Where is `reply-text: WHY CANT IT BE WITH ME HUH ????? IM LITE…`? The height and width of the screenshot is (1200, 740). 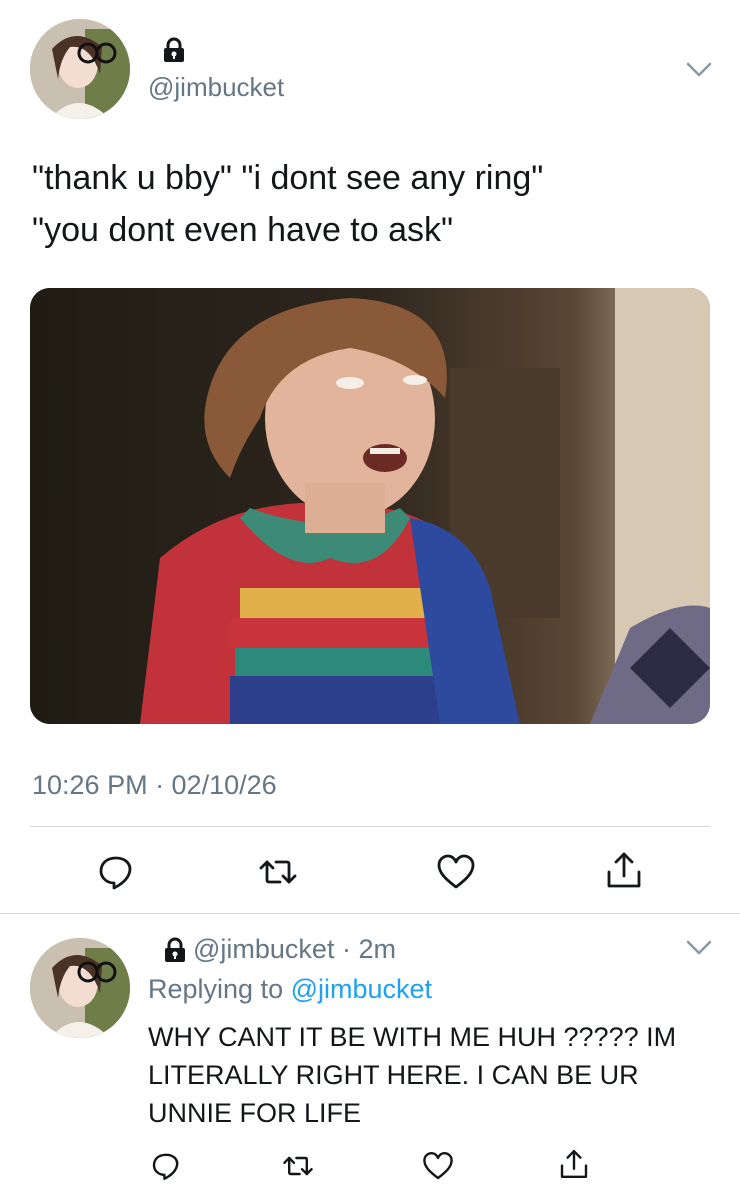
reply-text: WHY CANT IT BE WITH ME HUH ????? IM LITE… is located at coordinates (412, 1075).